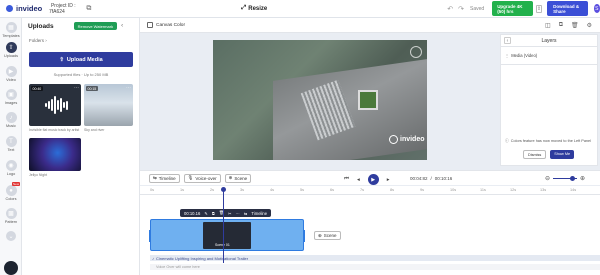 Image resolution: width=600 pixels, height=275 pixels. I want to click on split-icon: ✂, so click(230, 213).